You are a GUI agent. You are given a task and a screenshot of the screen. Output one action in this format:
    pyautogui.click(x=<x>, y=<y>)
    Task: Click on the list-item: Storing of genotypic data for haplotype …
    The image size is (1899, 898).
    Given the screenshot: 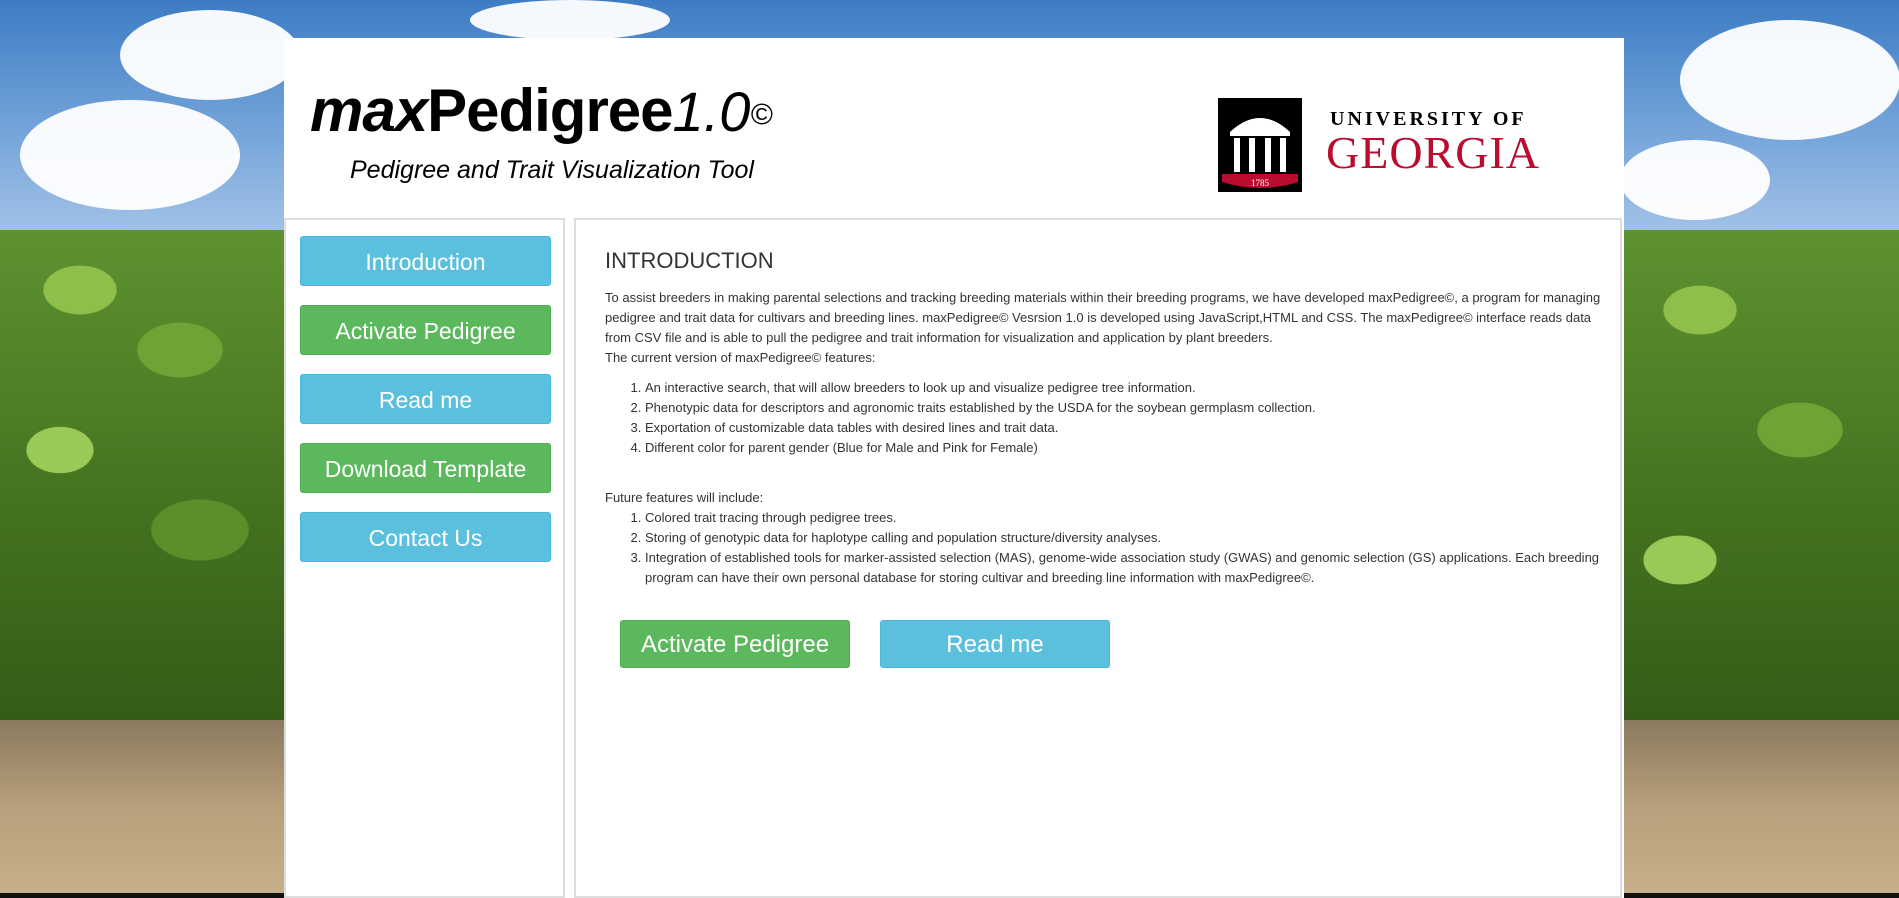 What is the action you would take?
    pyautogui.click(x=1130, y=538)
    